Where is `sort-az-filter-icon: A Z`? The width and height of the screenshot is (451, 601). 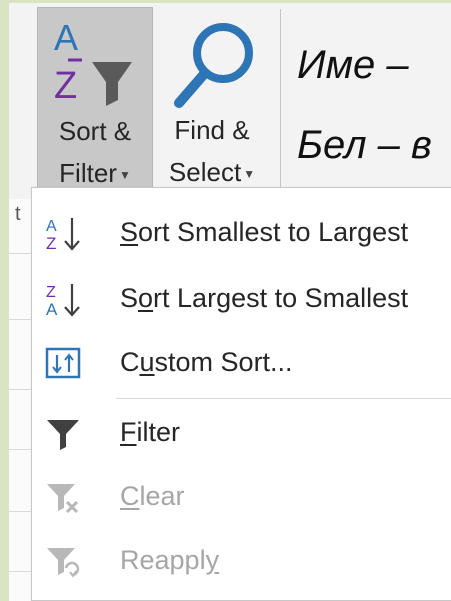
sort-az-filter-icon: A Z is located at coordinates (93, 62).